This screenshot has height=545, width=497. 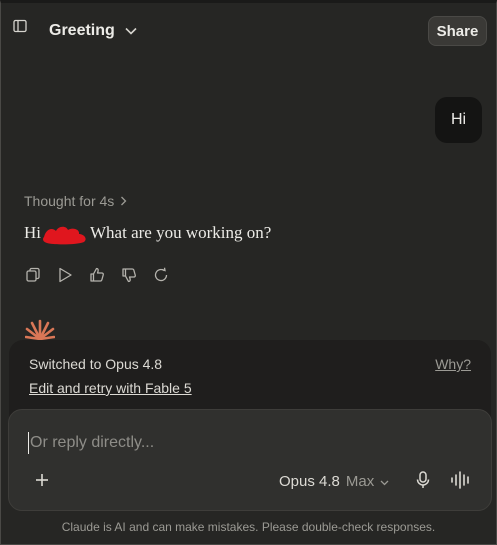 I want to click on conversation-title-dropdown: Greeting, so click(x=93, y=31).